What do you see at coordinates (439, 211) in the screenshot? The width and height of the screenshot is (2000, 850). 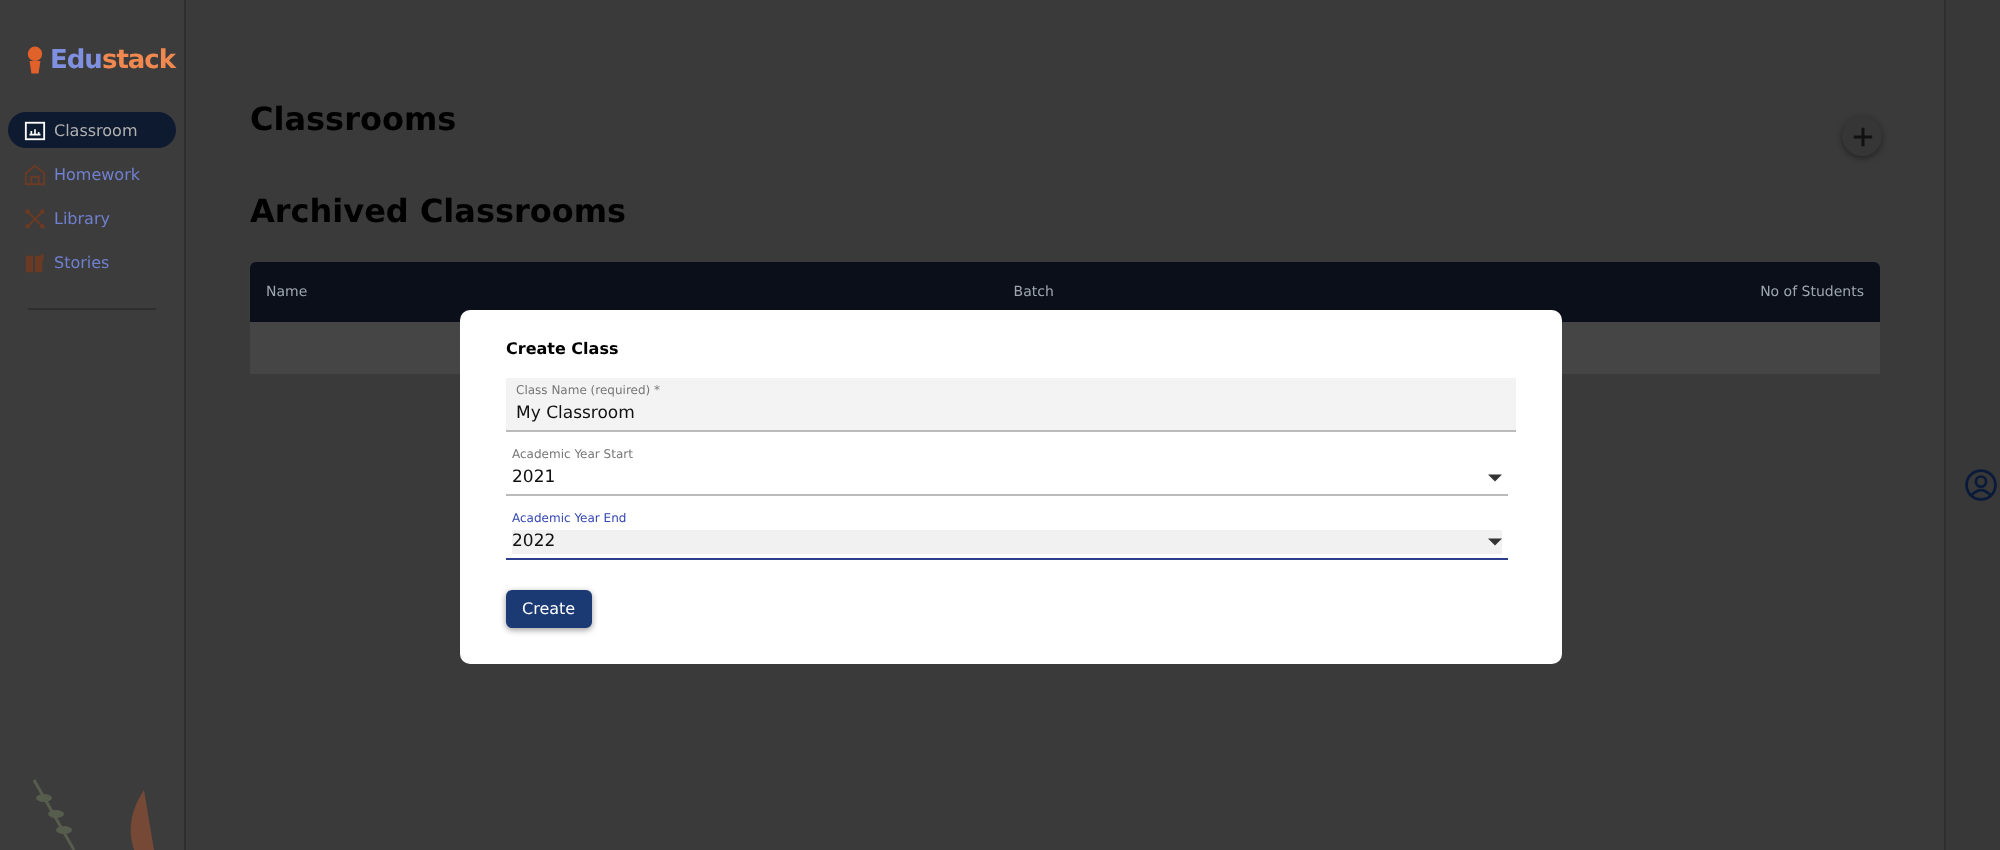 I see `section-title: Archived Classrooms` at bounding box center [439, 211].